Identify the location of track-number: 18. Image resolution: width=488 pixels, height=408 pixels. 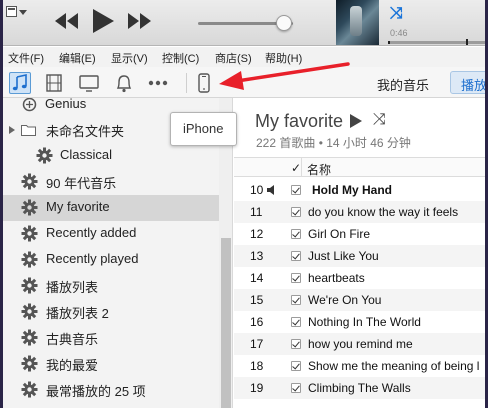
(257, 366).